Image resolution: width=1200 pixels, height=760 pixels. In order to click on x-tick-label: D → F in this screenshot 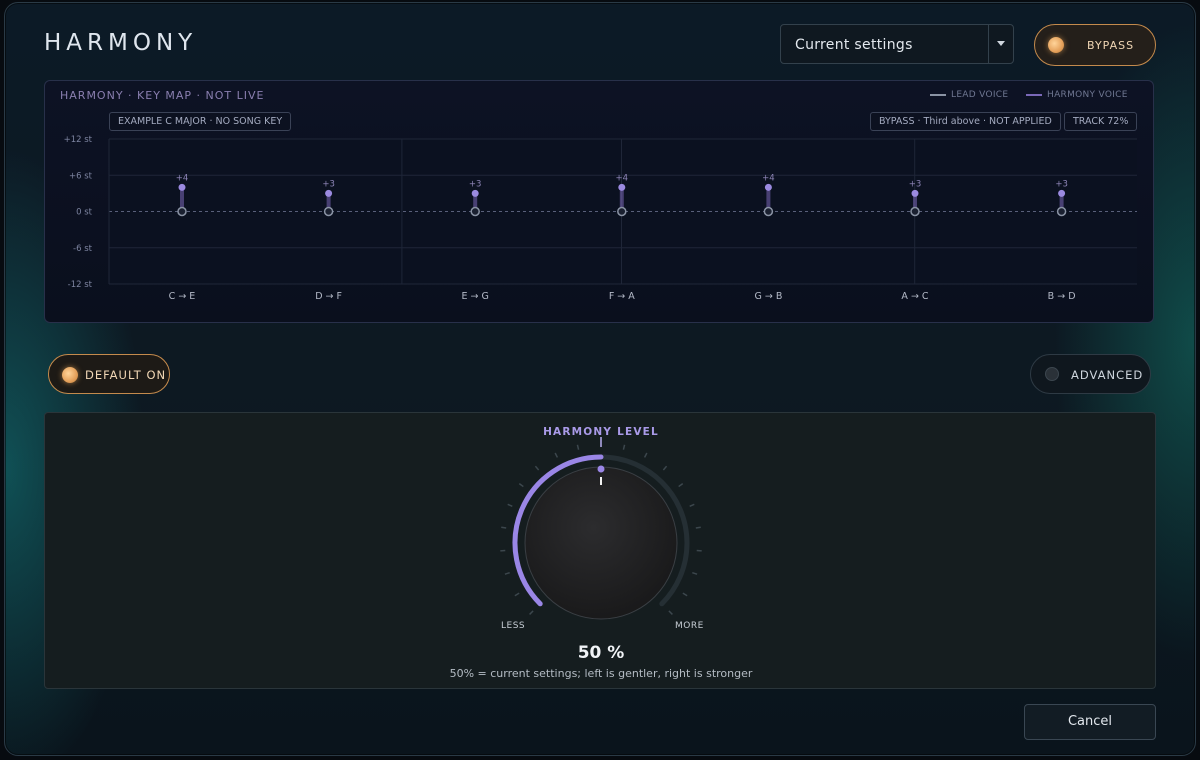, I will do `click(328, 296)`.